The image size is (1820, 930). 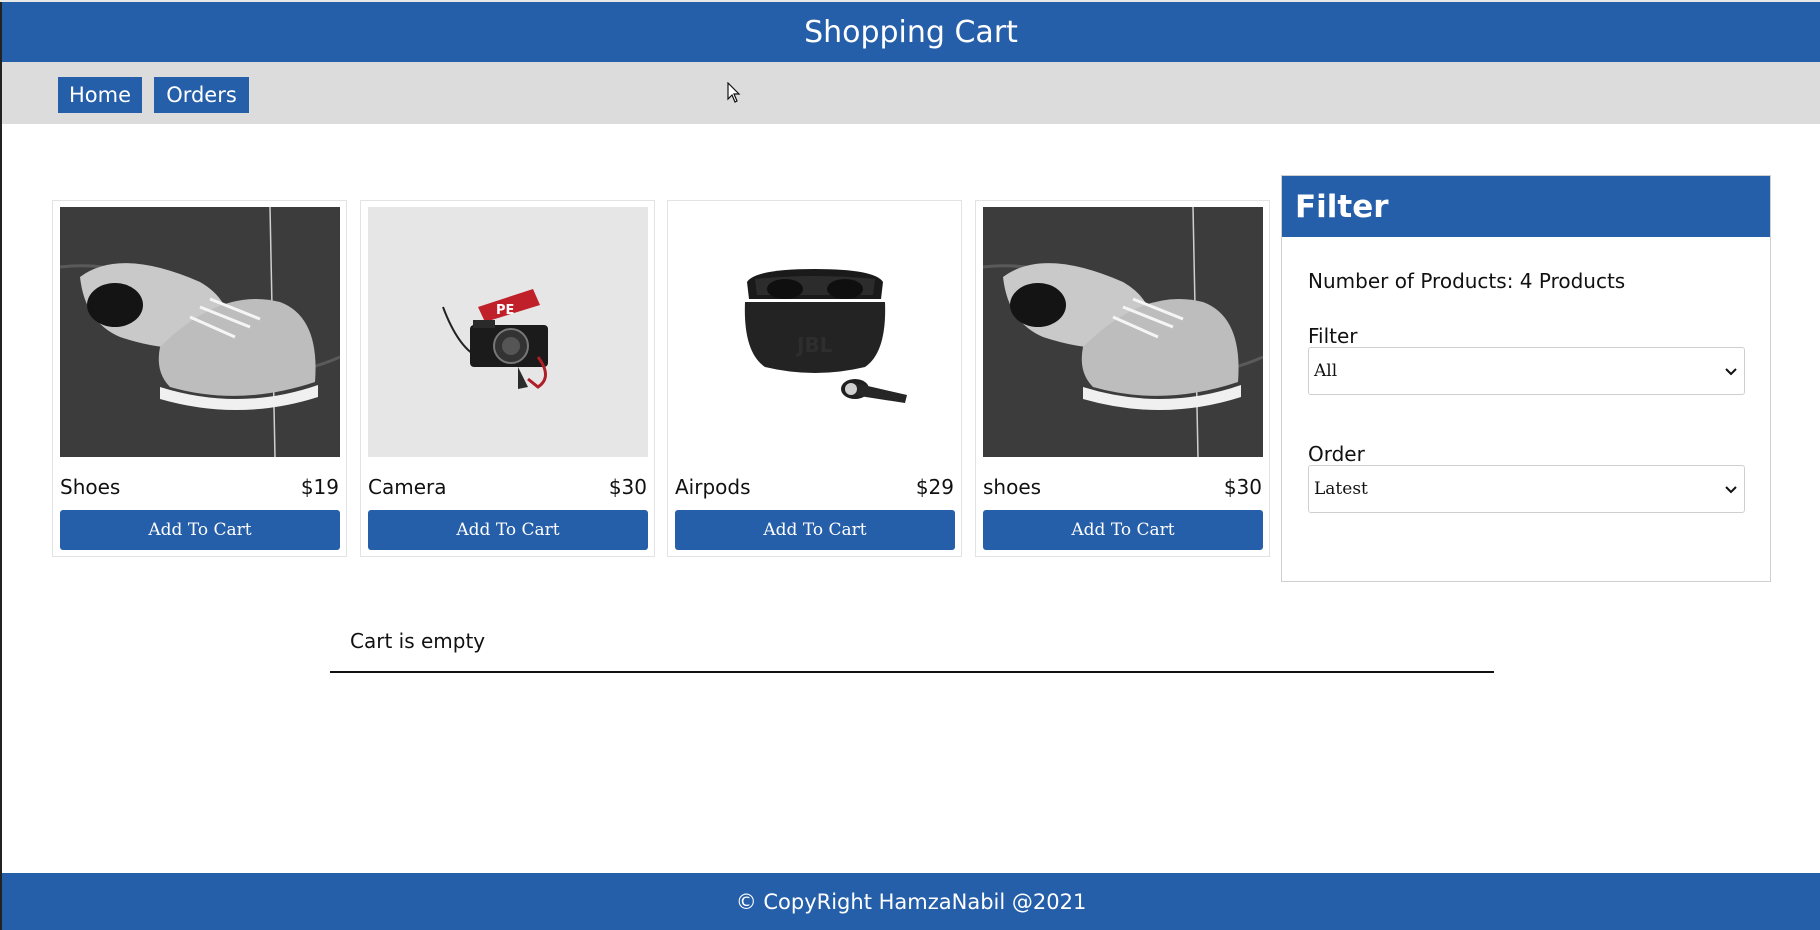 I want to click on mouse-cursor-icon, so click(x=734, y=92).